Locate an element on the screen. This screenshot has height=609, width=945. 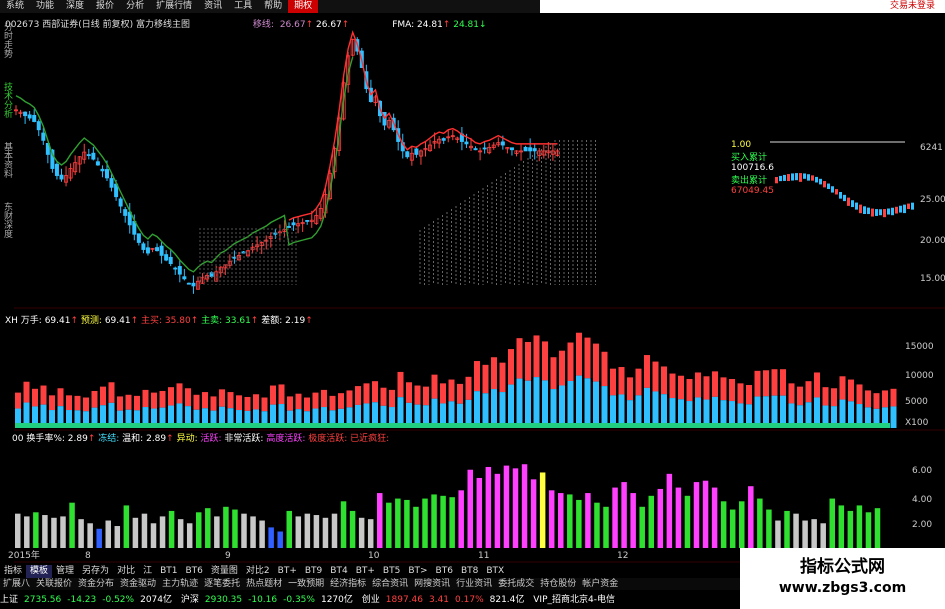
indicator-tab-11: BT9 is located at coordinates (313, 571).